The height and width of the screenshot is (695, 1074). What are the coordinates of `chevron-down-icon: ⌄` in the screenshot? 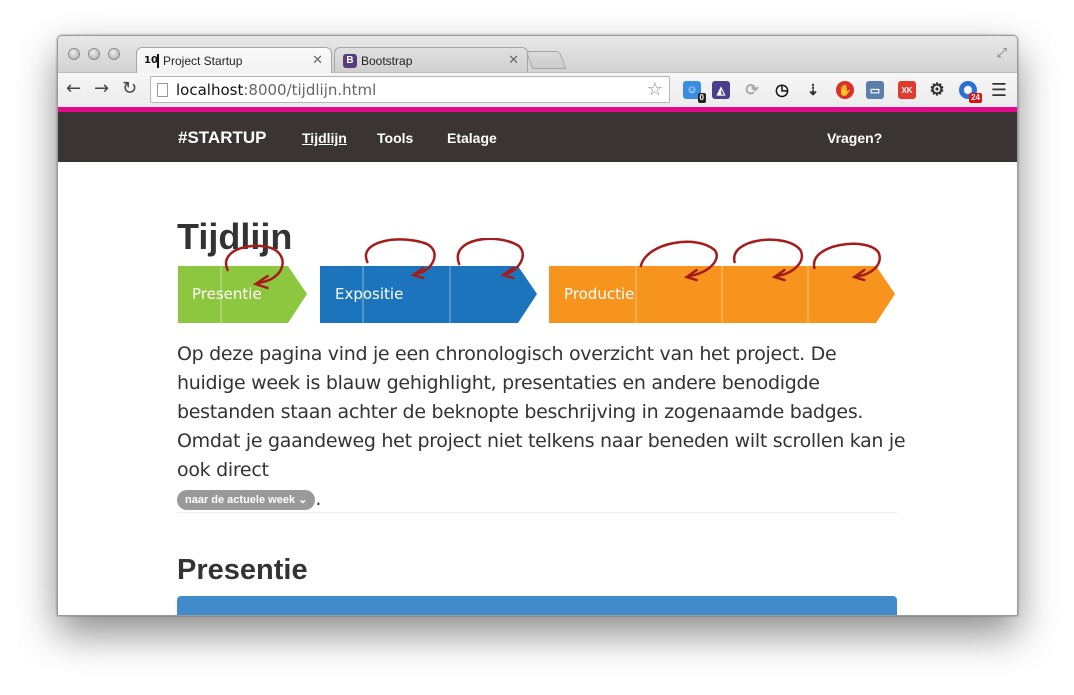 It's located at (303, 500).